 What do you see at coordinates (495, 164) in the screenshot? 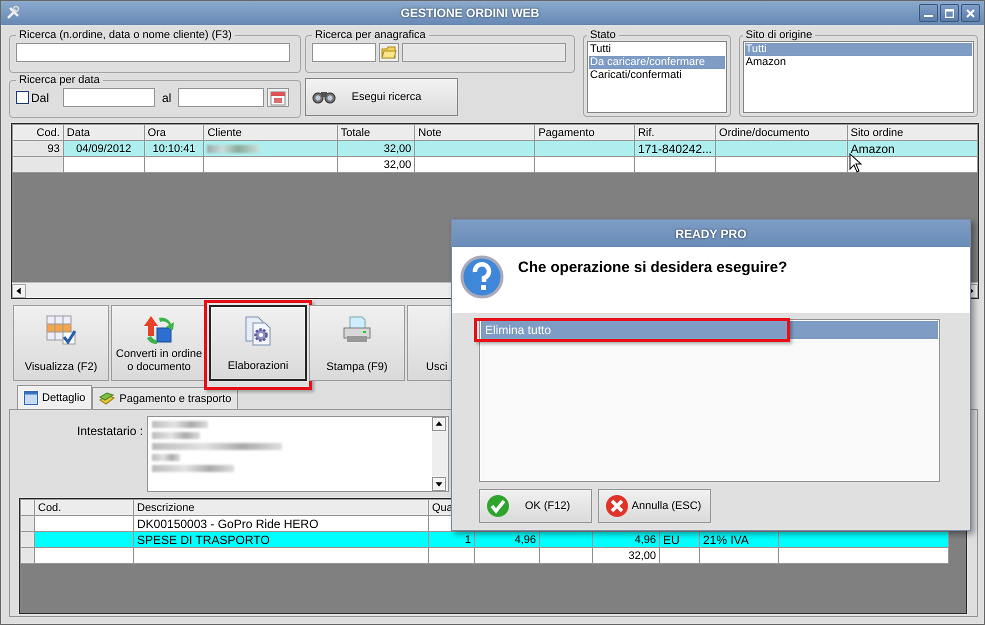
I see `order-row: 32,00` at bounding box center [495, 164].